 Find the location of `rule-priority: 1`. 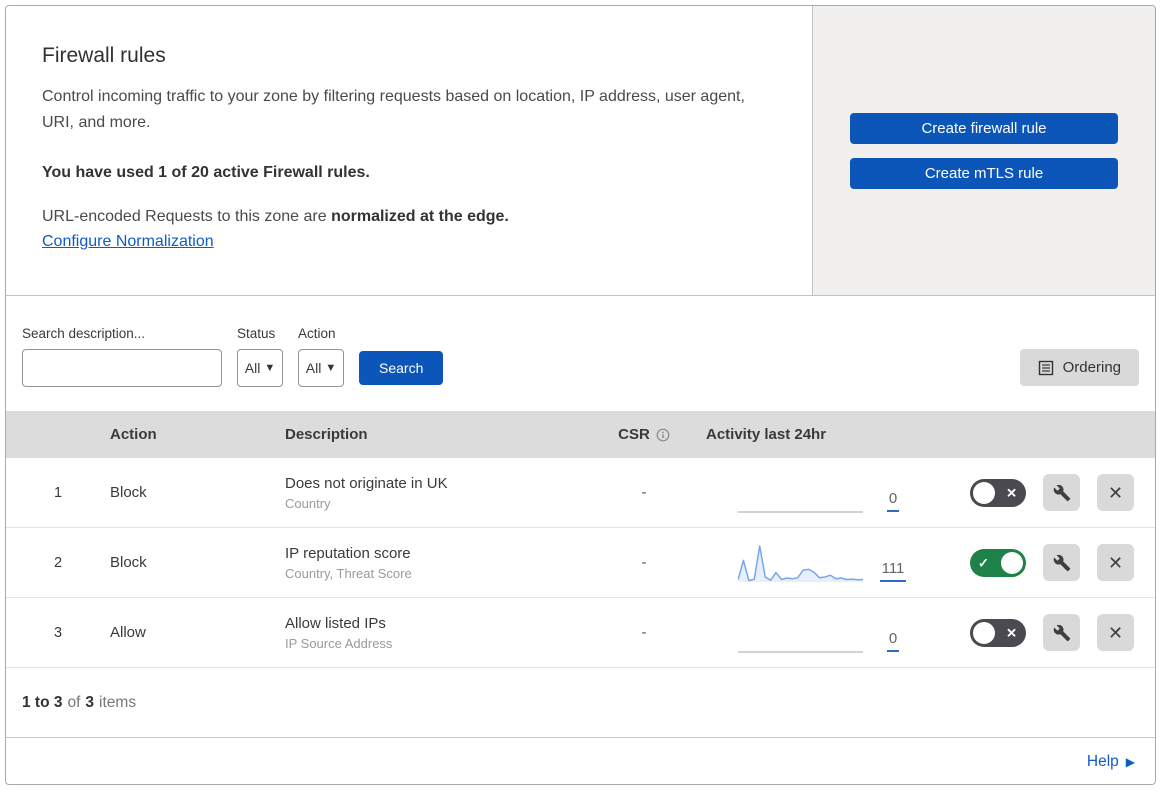

rule-priority: 1 is located at coordinates (58, 492).